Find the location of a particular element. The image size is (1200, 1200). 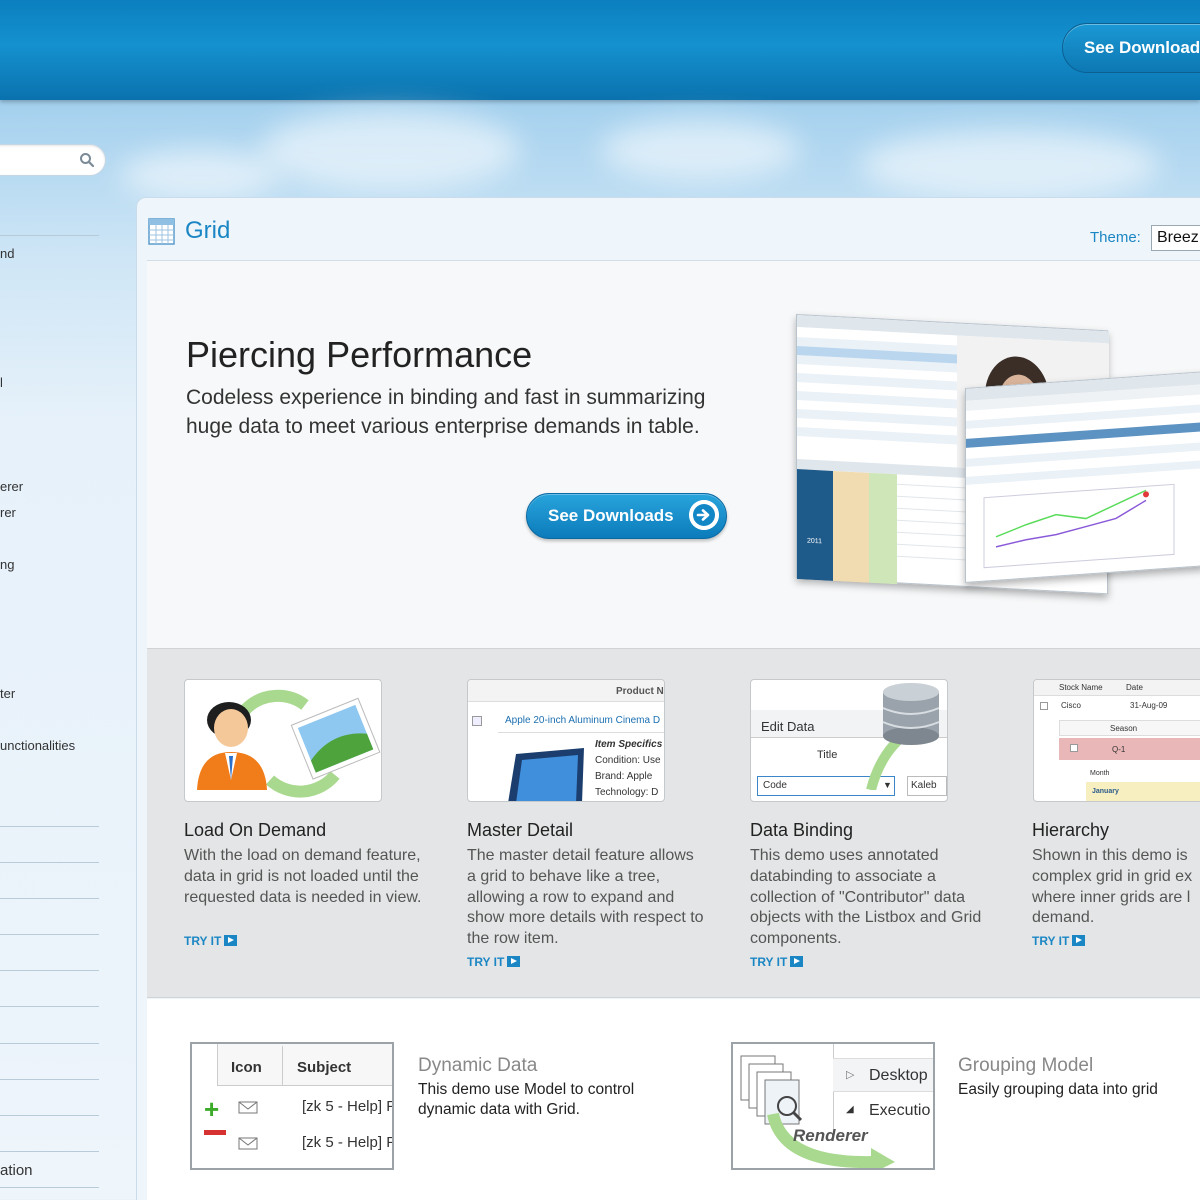

plus-icon: + is located at coordinates (211, 1109).